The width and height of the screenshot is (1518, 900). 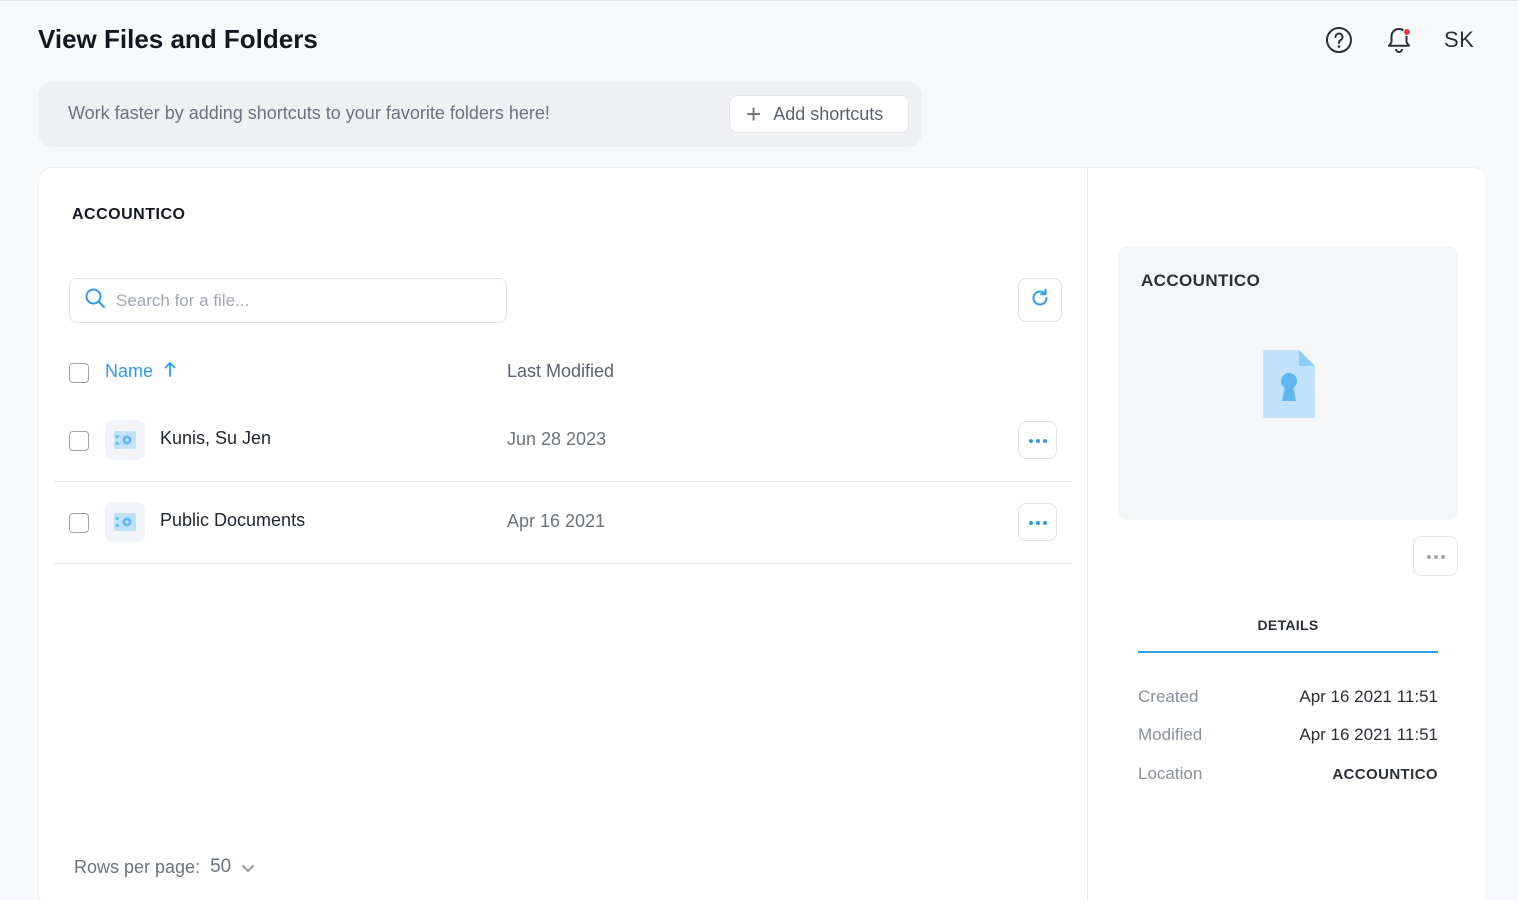 I want to click on user-avatar: SK, so click(x=1459, y=40).